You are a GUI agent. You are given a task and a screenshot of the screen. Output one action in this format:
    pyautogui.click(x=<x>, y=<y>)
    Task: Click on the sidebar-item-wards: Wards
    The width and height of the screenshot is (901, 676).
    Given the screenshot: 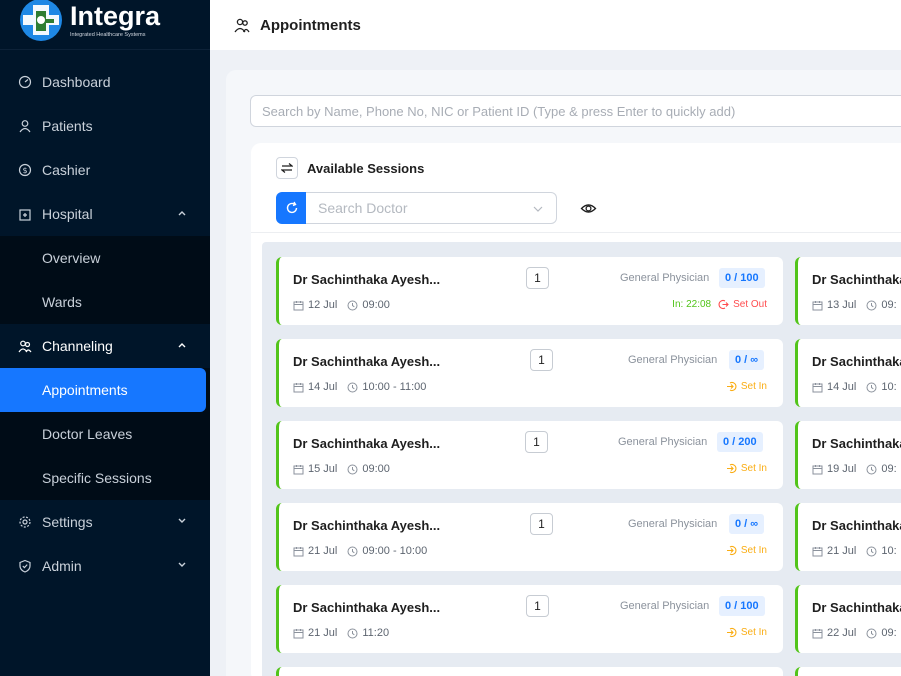 What is the action you would take?
    pyautogui.click(x=105, y=302)
    